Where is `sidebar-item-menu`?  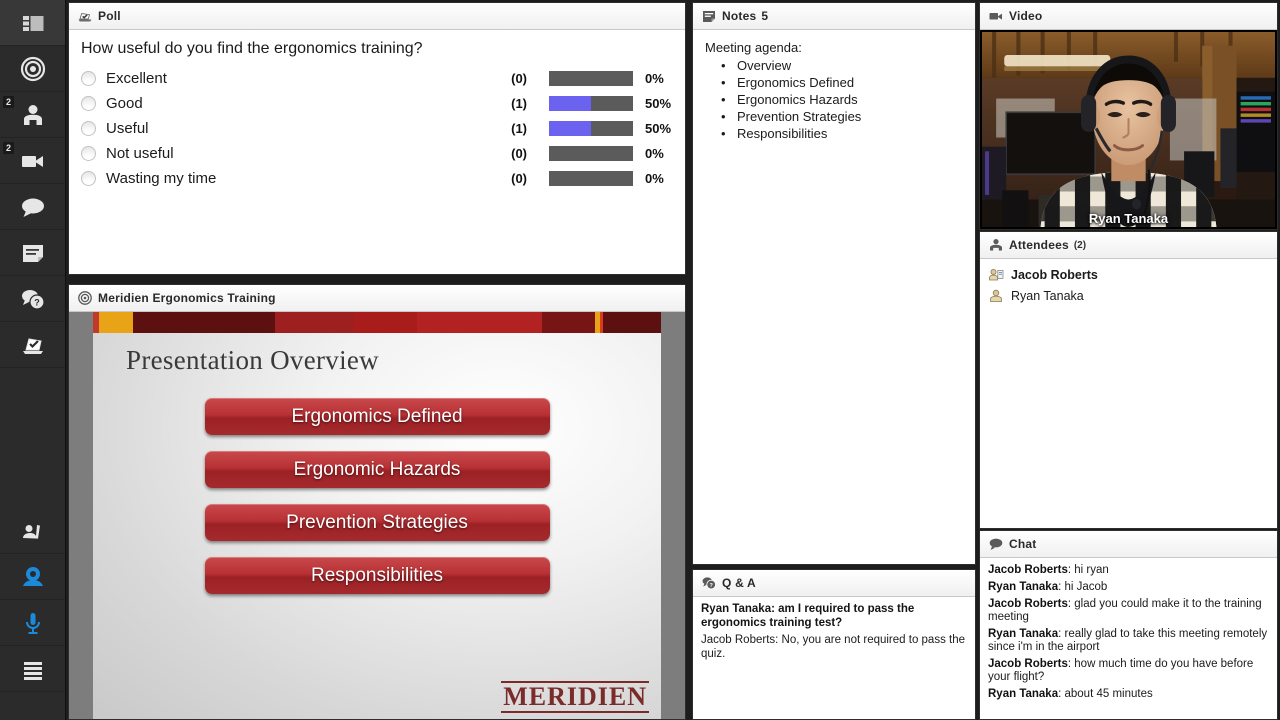
sidebar-item-menu is located at coordinates (32, 669).